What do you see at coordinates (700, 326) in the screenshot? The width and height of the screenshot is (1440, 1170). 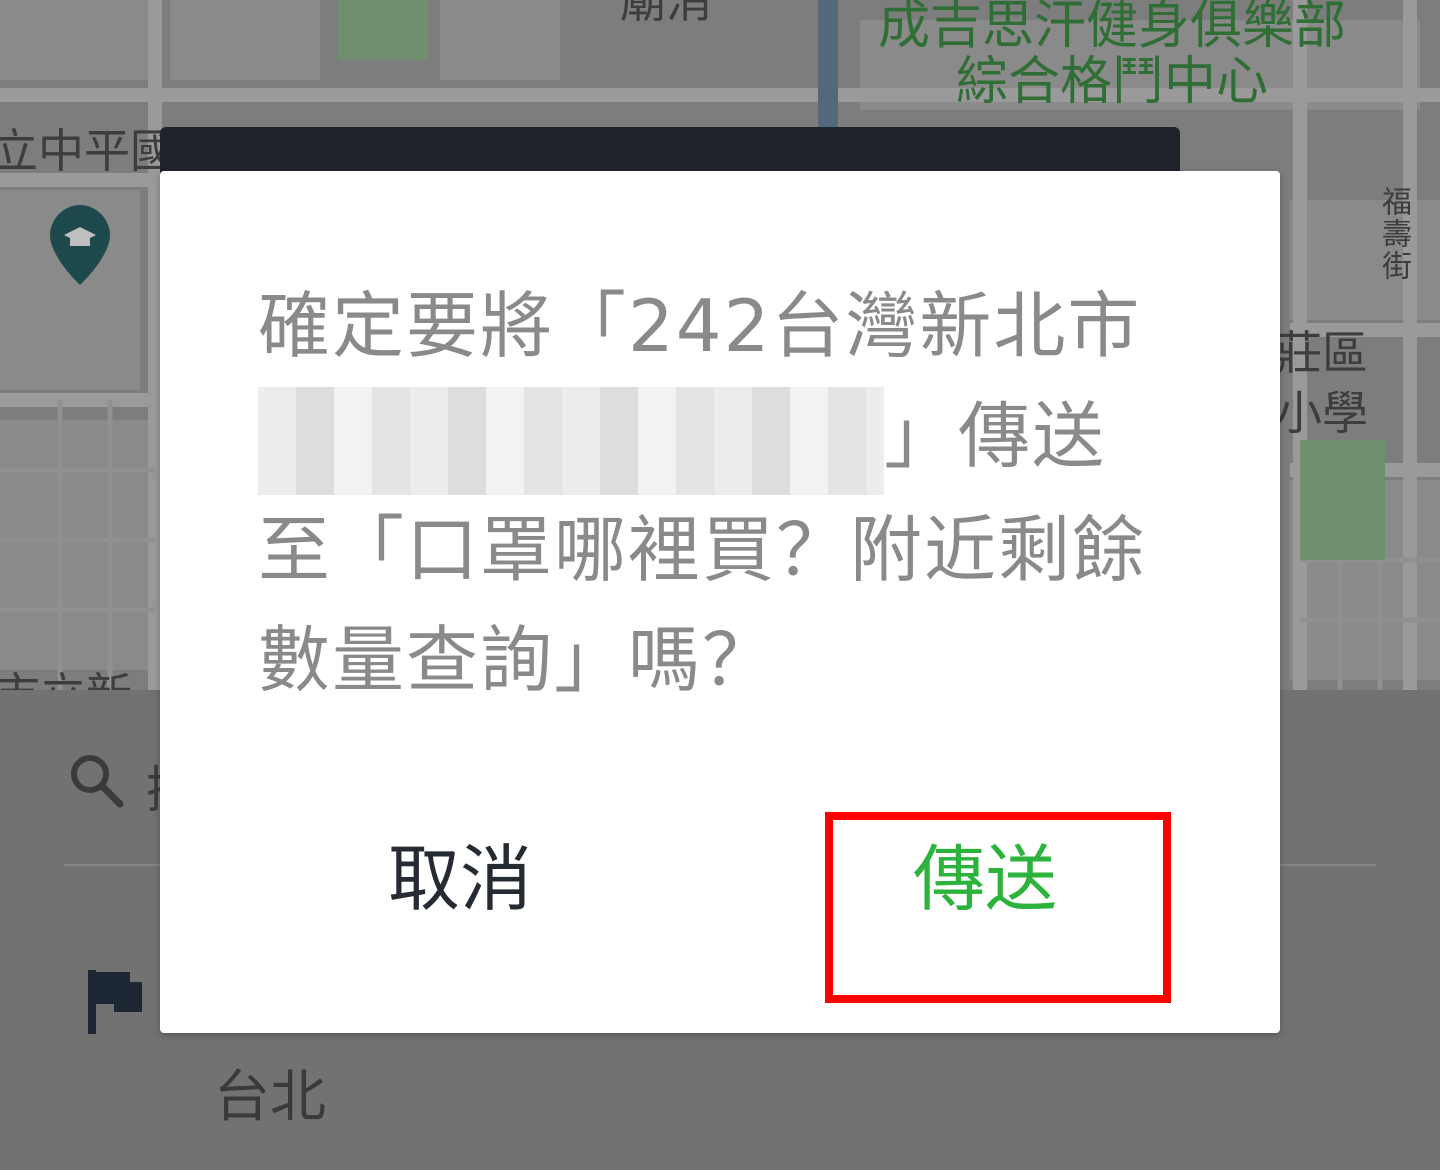 I see `message-part1: 確定要將「242台灣新北市` at bounding box center [700, 326].